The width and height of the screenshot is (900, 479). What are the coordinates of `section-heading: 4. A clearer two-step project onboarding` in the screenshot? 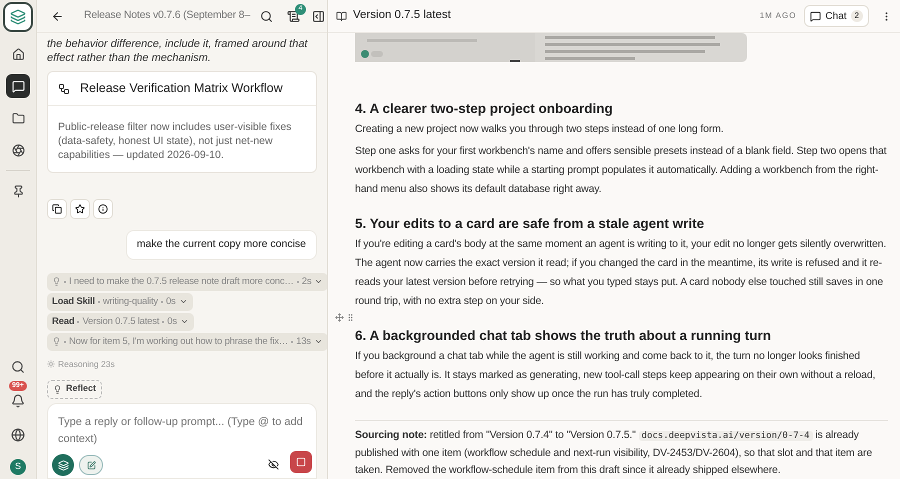 It's located at (484, 109).